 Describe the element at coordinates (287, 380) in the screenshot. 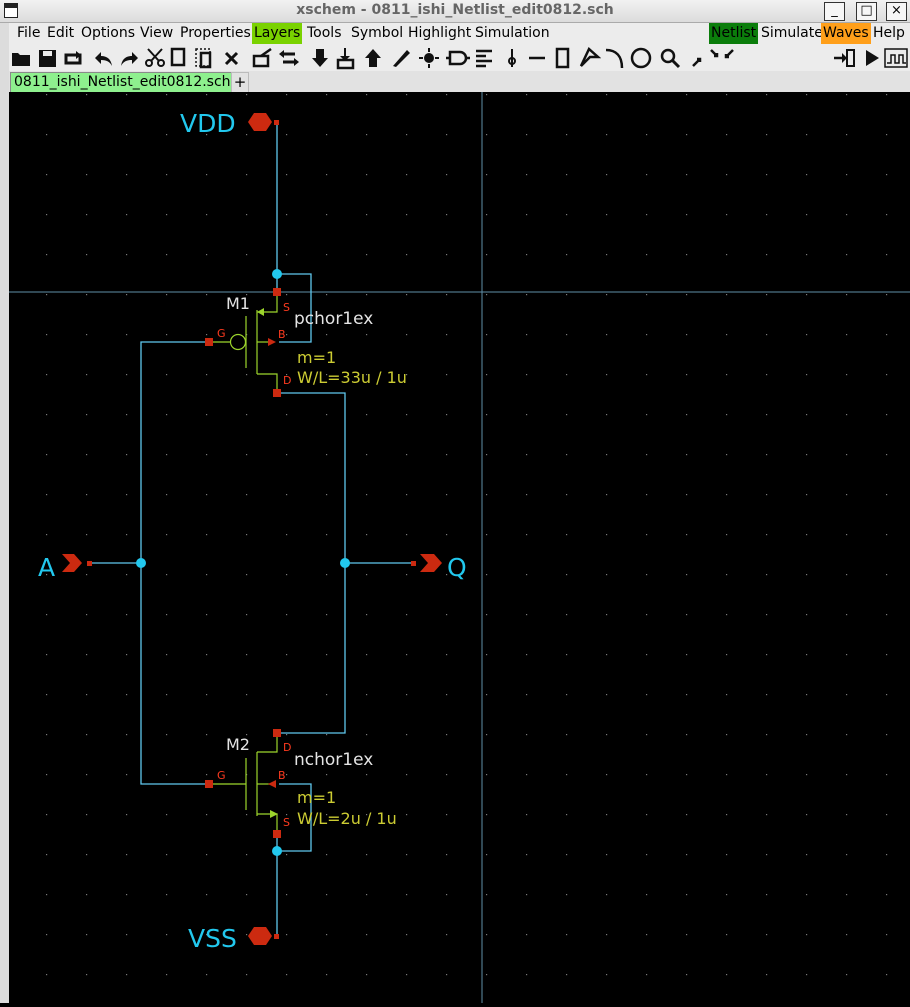

I see `m1-pin-d: D` at that location.